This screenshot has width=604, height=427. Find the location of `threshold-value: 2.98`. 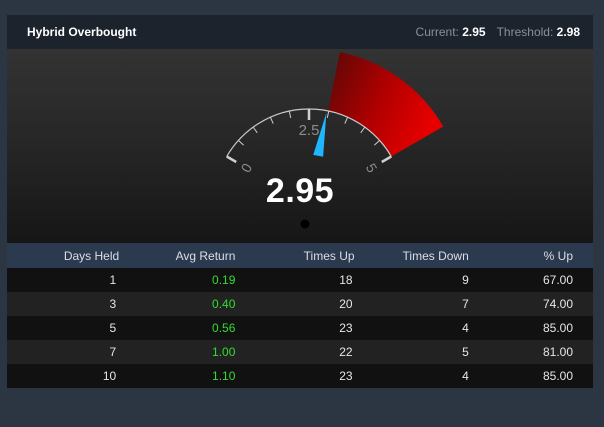

threshold-value: 2.98 is located at coordinates (568, 32).